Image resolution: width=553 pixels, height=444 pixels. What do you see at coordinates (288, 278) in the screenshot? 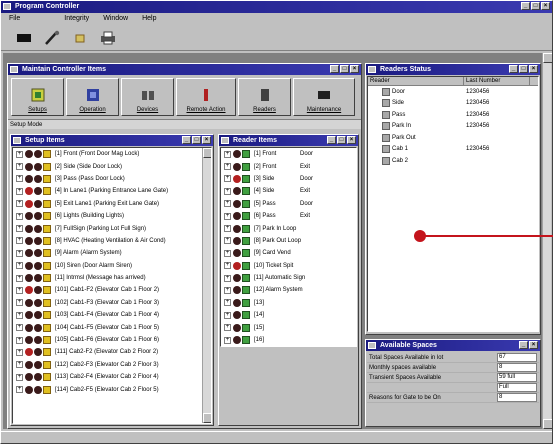
I see `tree-item: + [11] Automatic Sign` at bounding box center [288, 278].